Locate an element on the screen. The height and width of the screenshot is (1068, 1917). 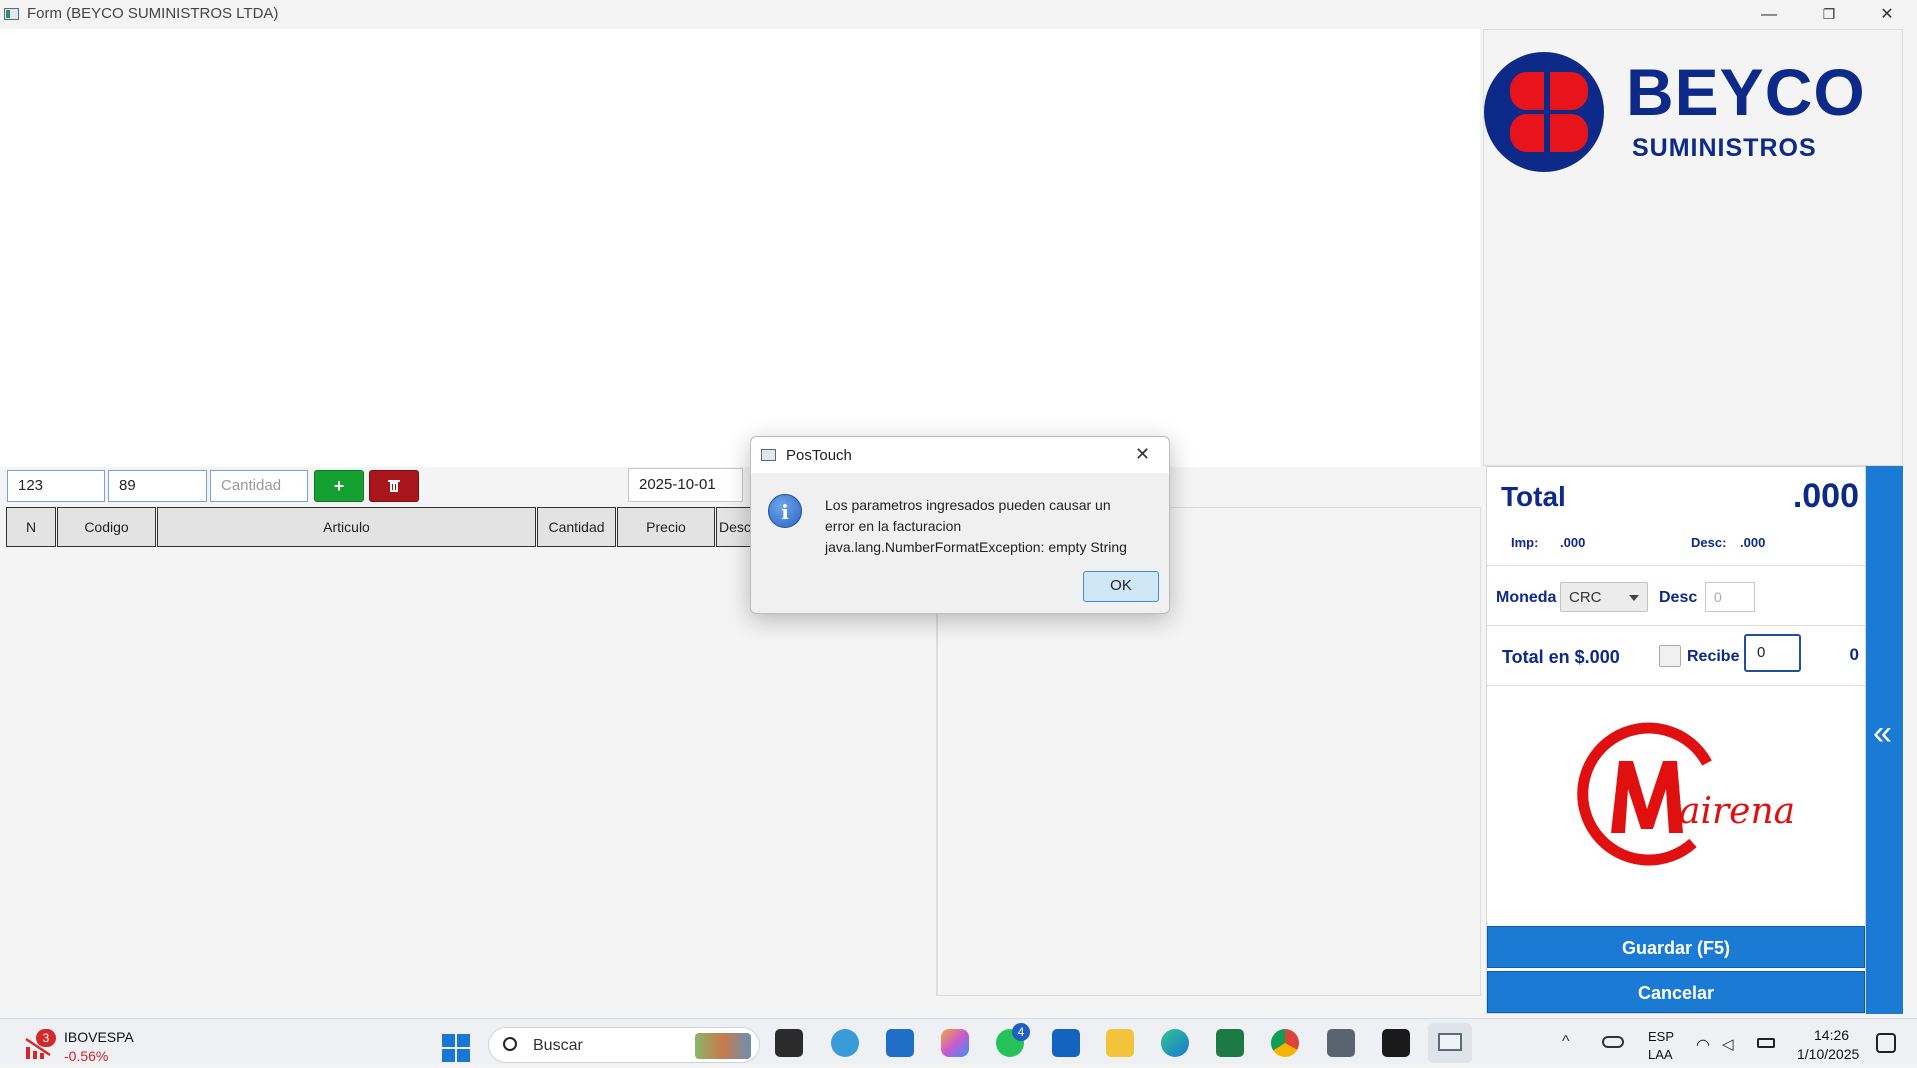
whatsapp-badge: 4 is located at coordinates (1021, 1032).